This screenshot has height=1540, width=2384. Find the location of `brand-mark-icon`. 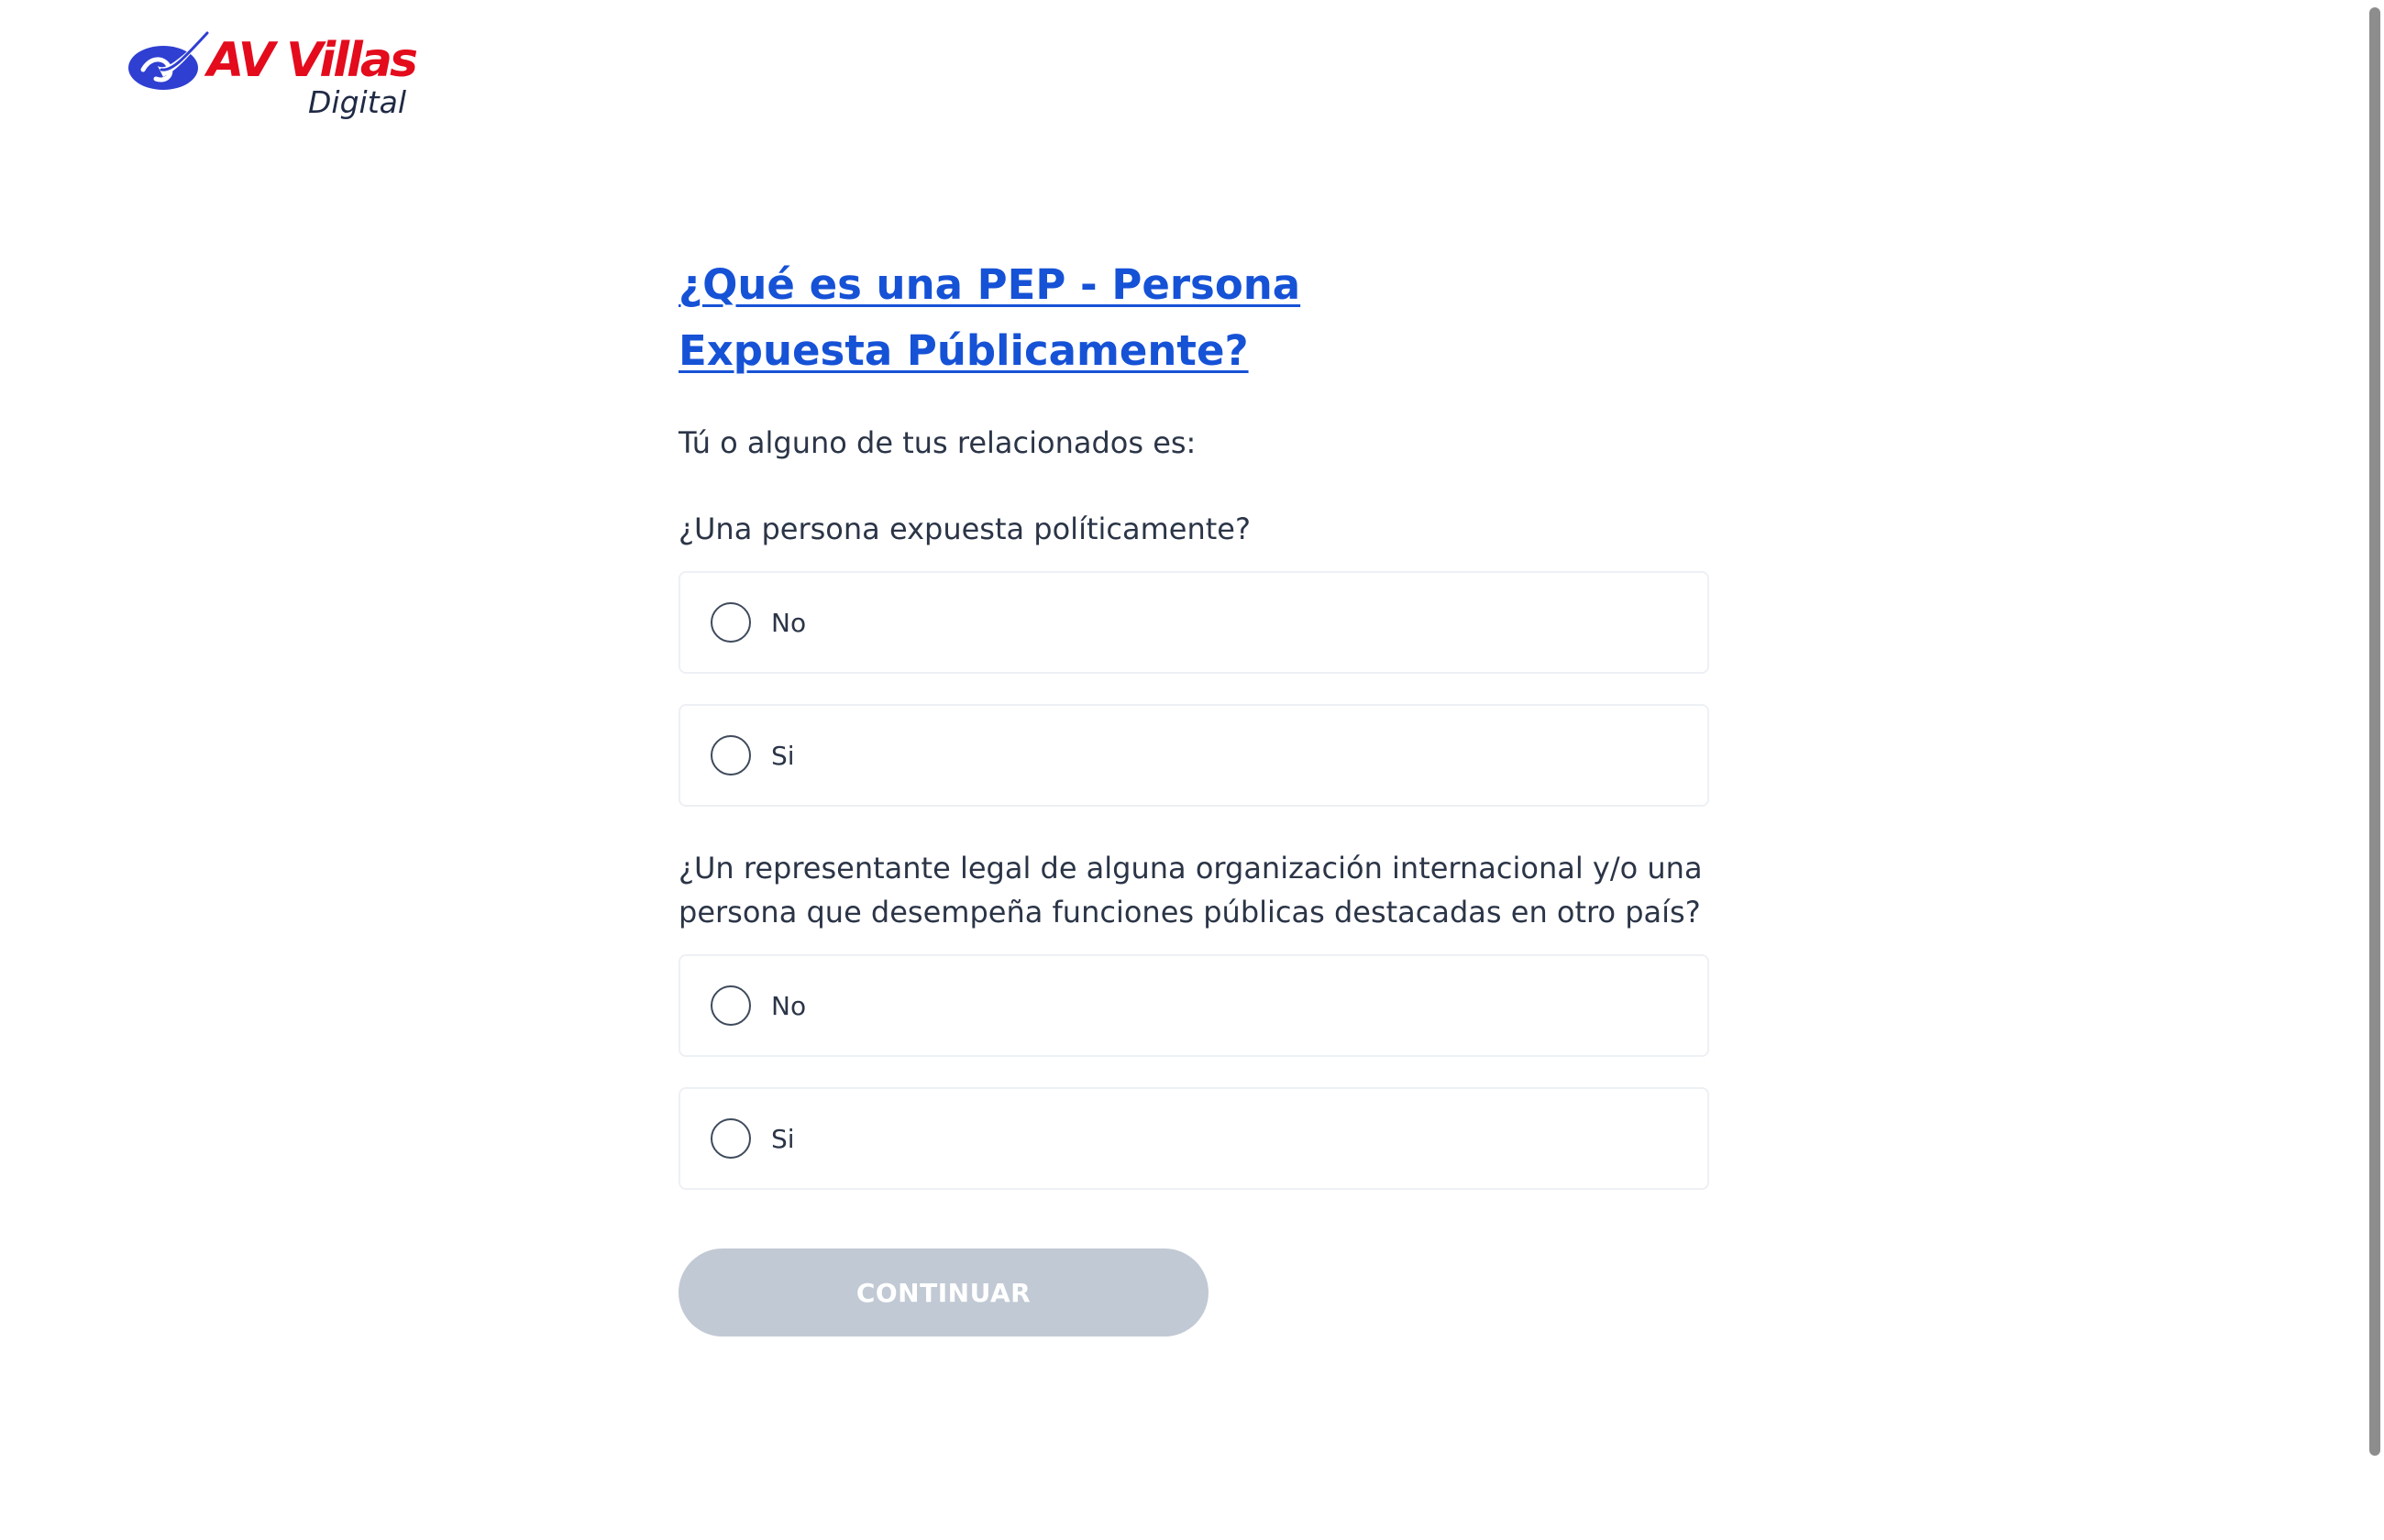

brand-mark-icon is located at coordinates (168, 60).